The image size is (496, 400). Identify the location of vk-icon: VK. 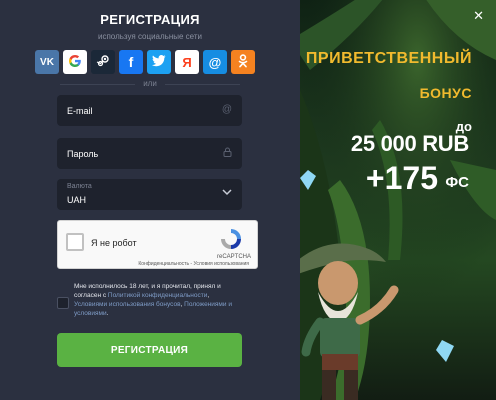
(47, 62).